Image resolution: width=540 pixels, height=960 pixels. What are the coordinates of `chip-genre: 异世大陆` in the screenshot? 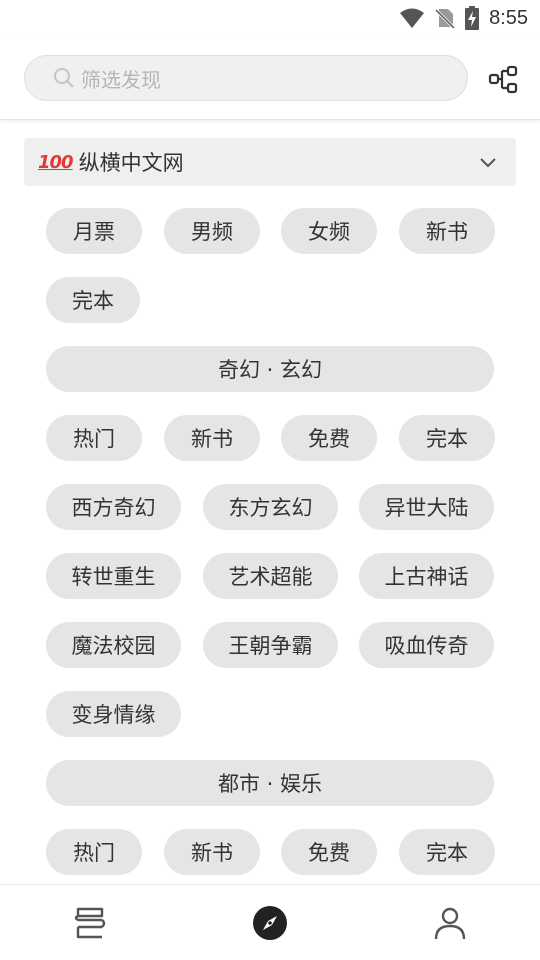 It's located at (426, 507).